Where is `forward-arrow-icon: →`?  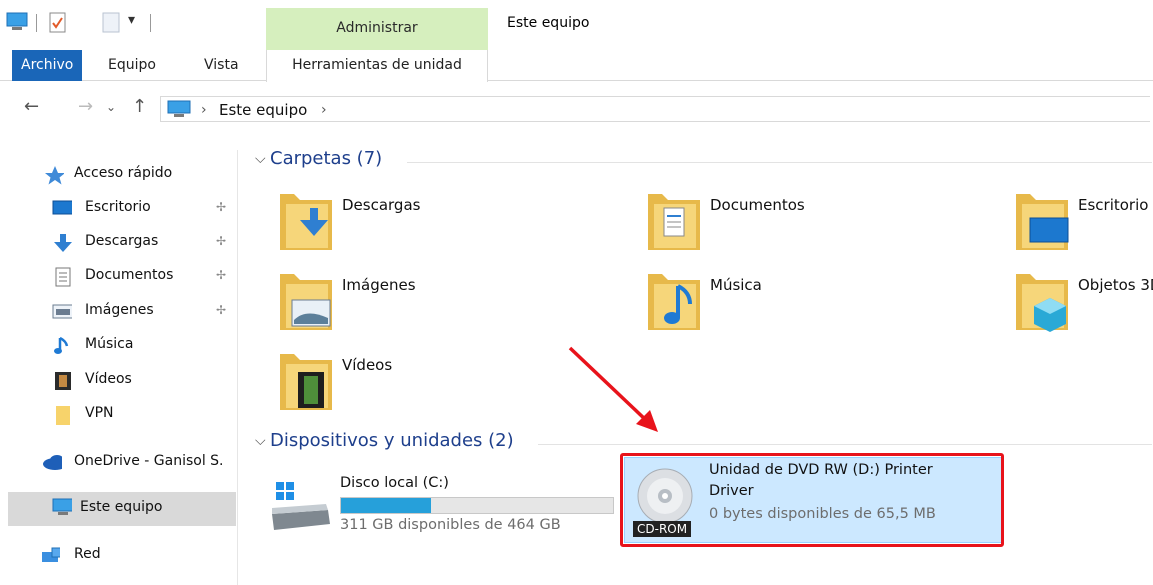 forward-arrow-icon: → is located at coordinates (85, 106).